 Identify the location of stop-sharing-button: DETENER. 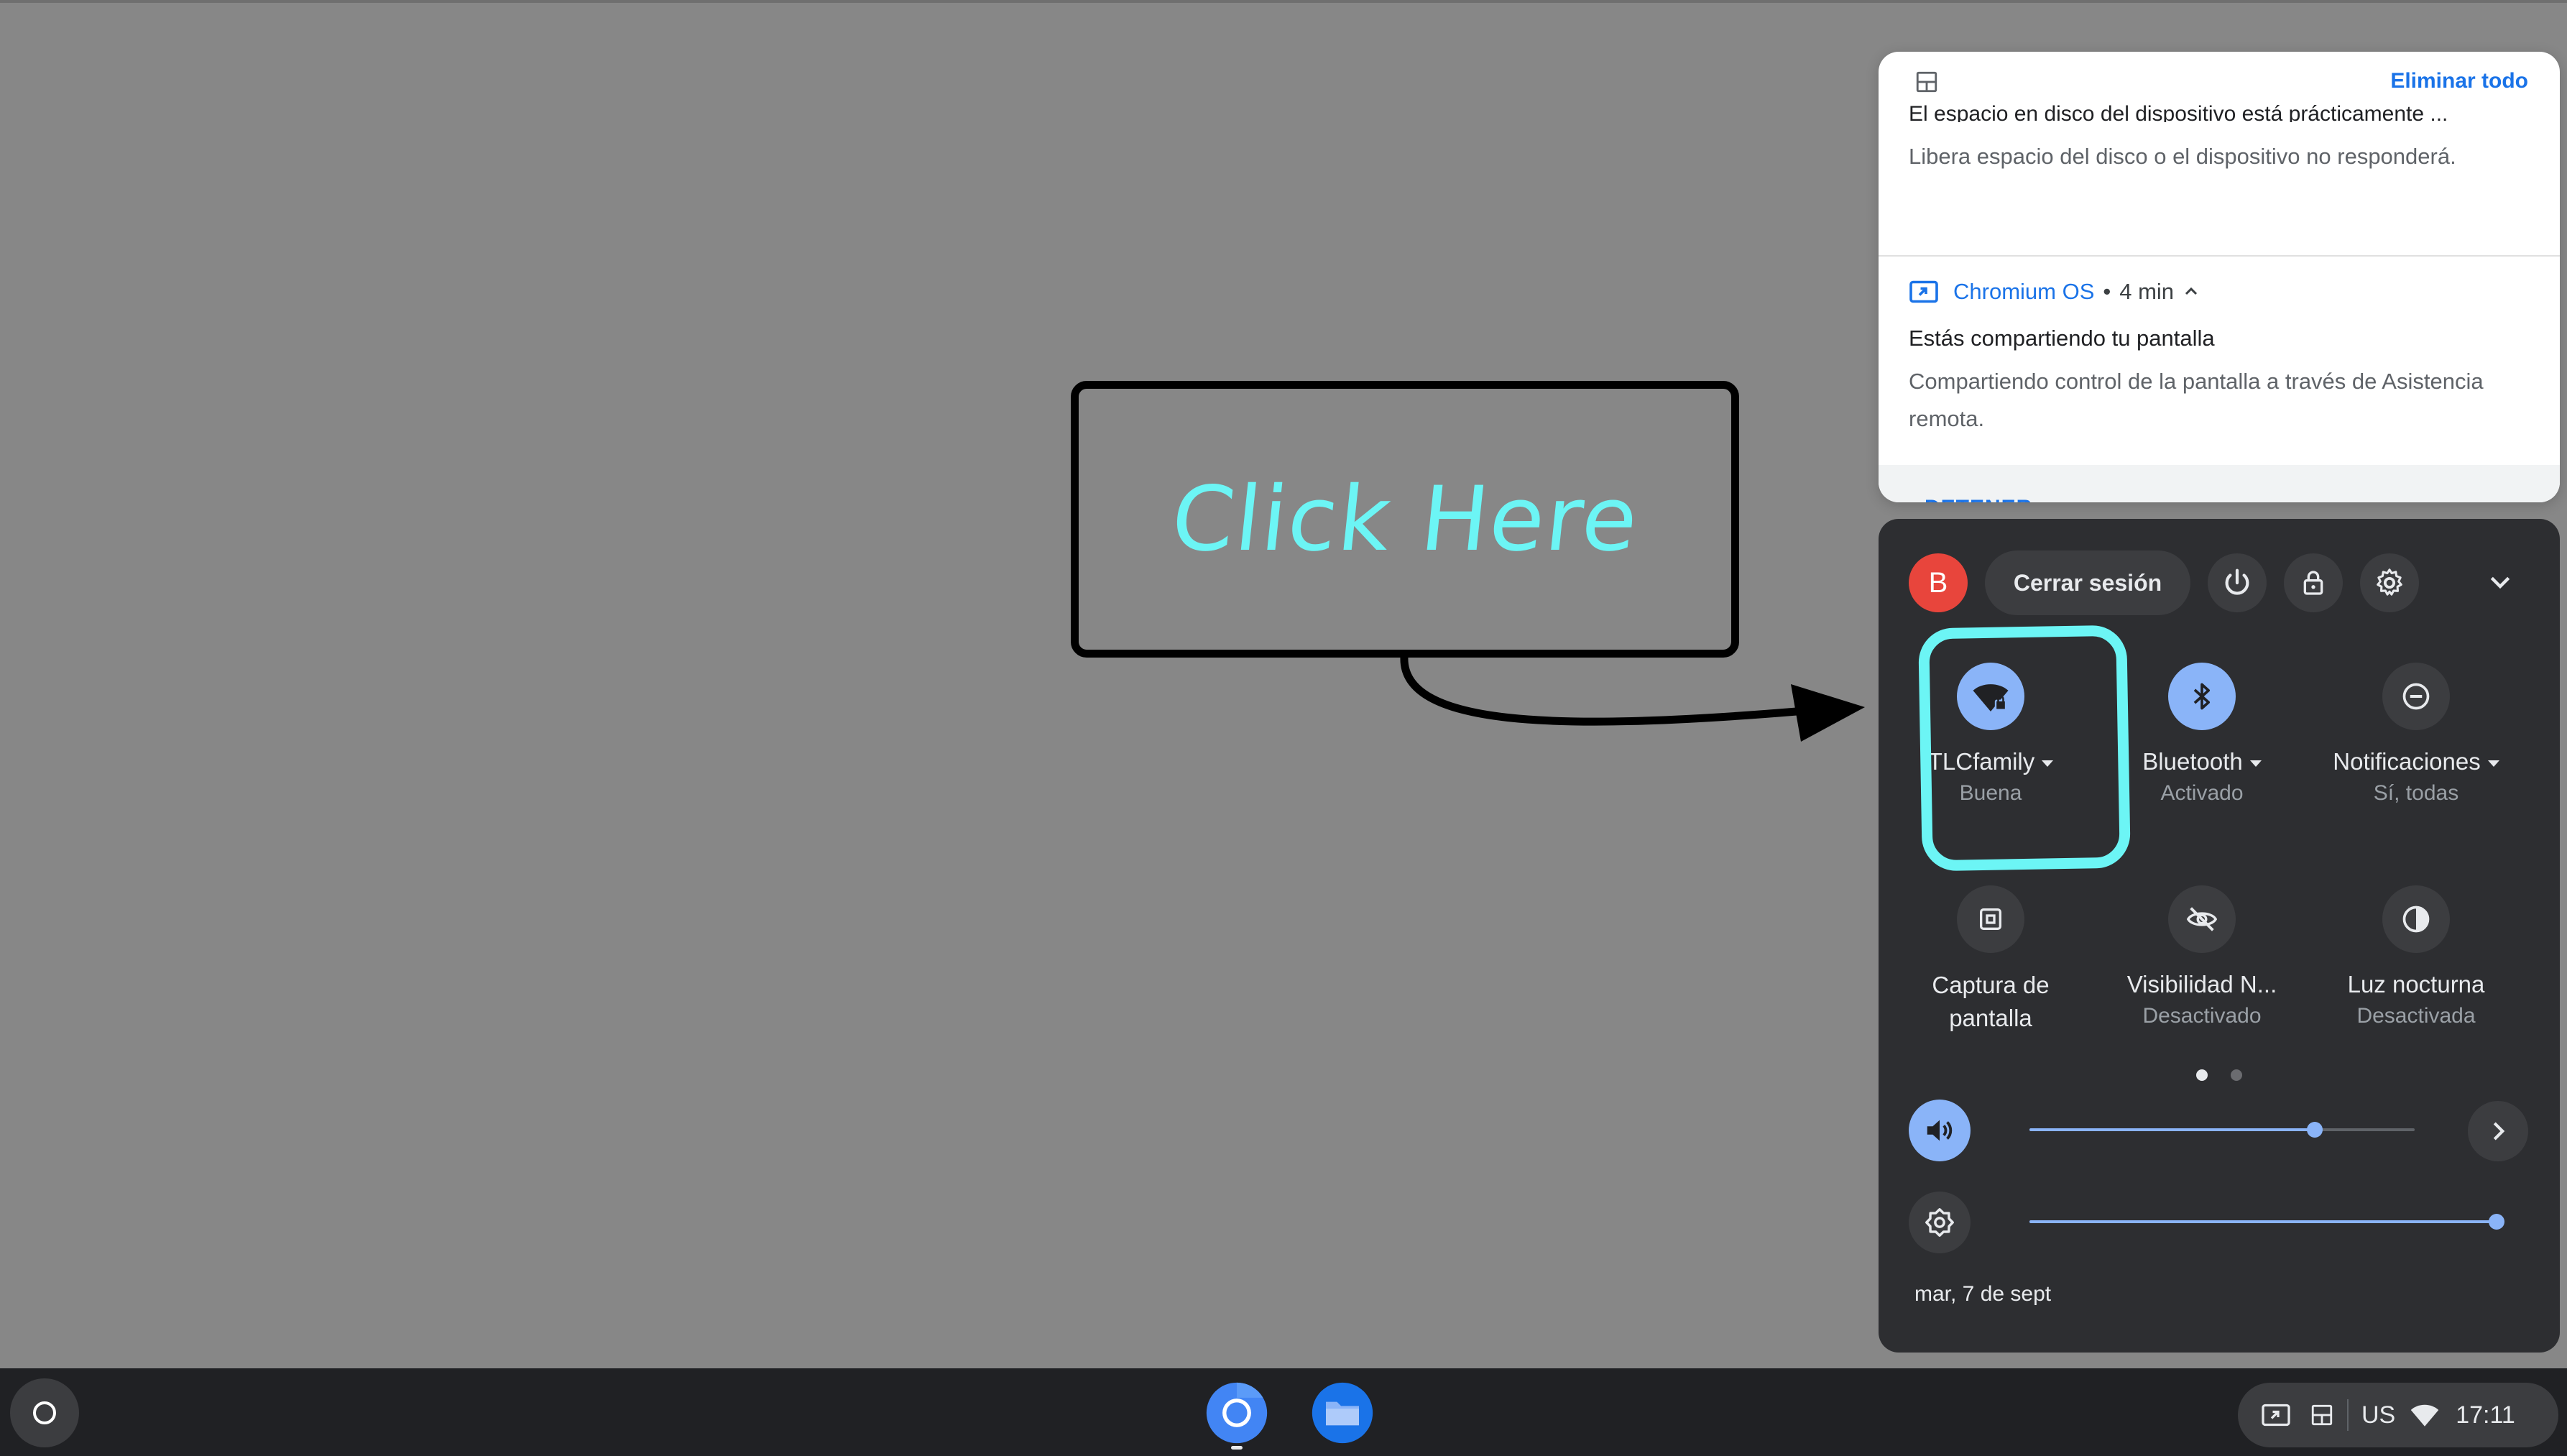
(1978, 483).